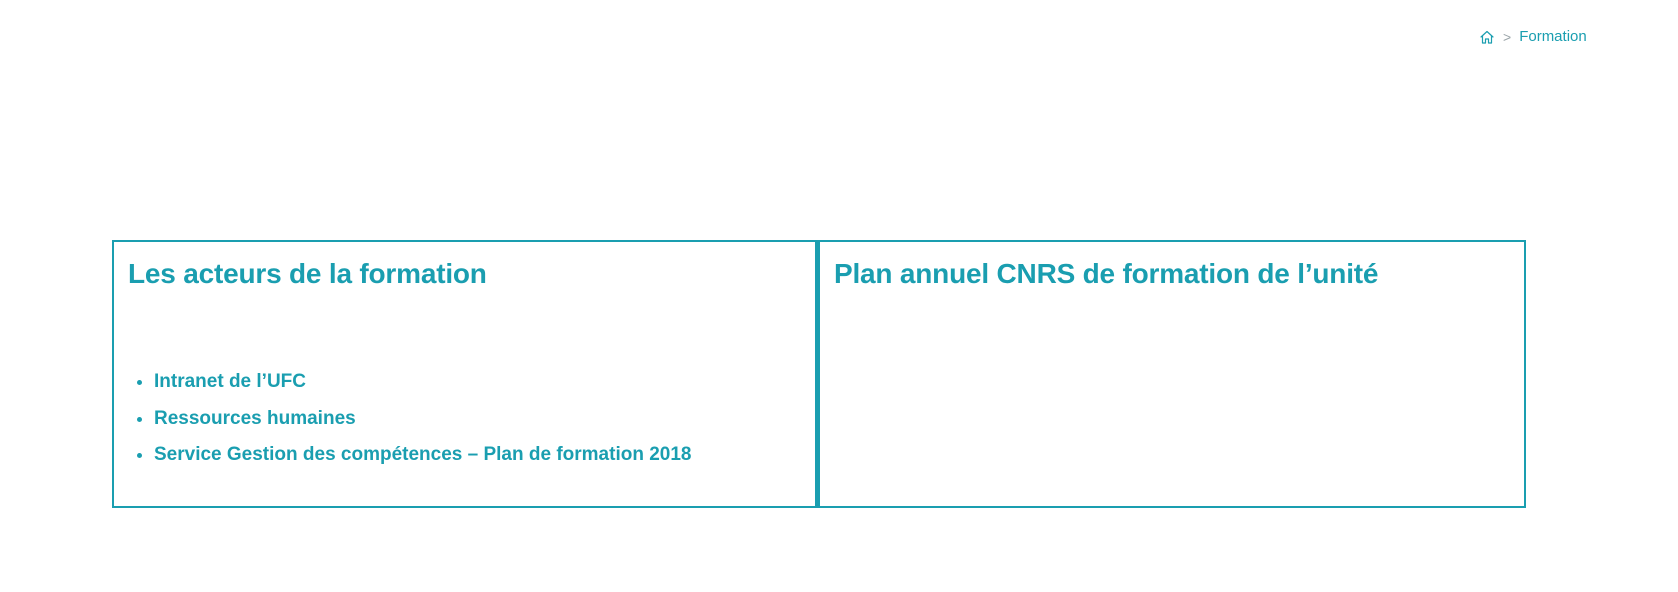 The height and width of the screenshot is (592, 1678). I want to click on breadcrumb: > Formation, so click(1533, 36).